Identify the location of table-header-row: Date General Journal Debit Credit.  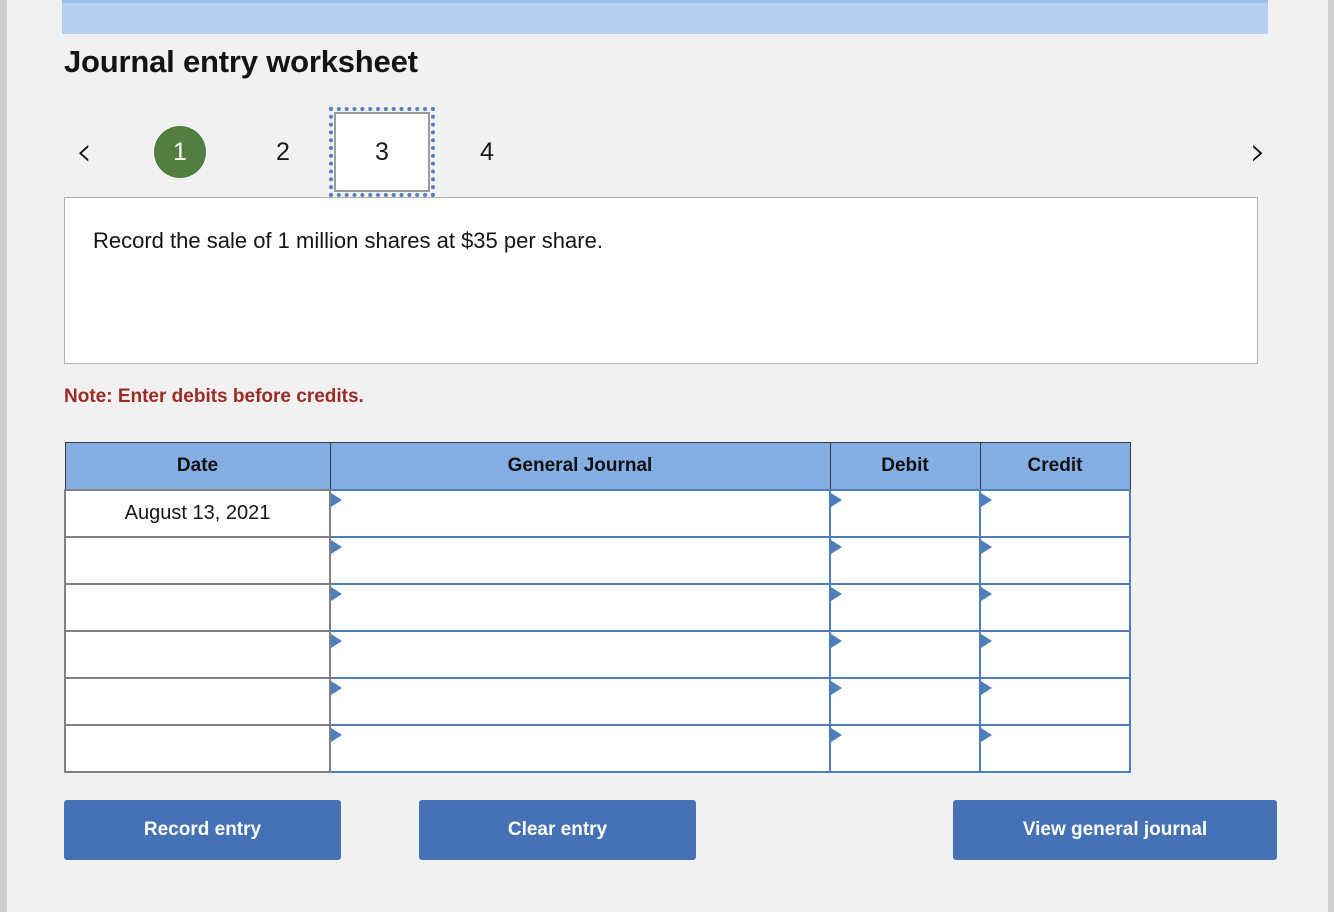
(597, 466).